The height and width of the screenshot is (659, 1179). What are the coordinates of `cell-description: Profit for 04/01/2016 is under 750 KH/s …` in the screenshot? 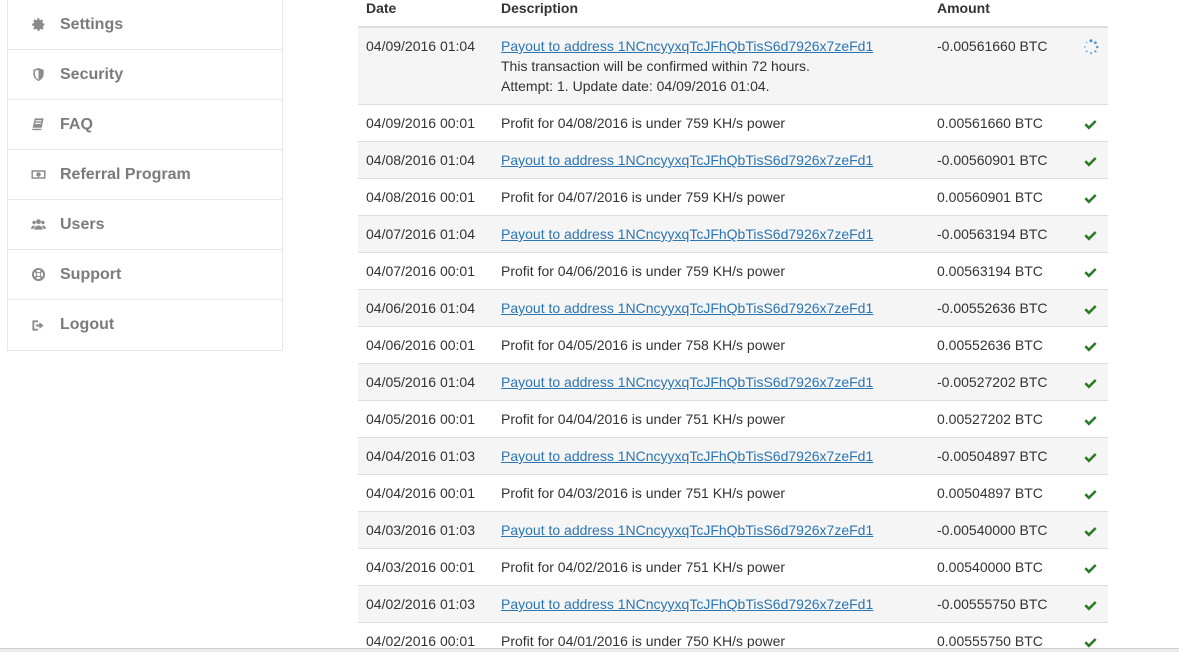 It's located at (711, 641).